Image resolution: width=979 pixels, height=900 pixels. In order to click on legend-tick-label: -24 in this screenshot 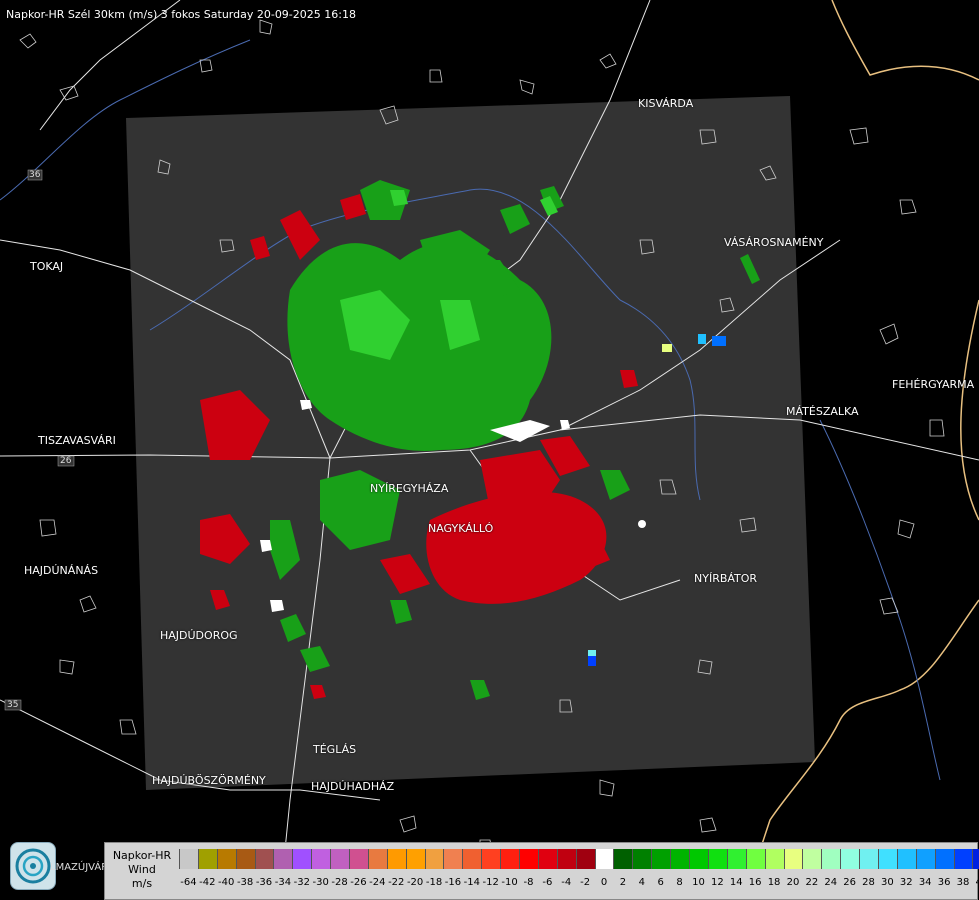, I will do `click(377, 882)`.